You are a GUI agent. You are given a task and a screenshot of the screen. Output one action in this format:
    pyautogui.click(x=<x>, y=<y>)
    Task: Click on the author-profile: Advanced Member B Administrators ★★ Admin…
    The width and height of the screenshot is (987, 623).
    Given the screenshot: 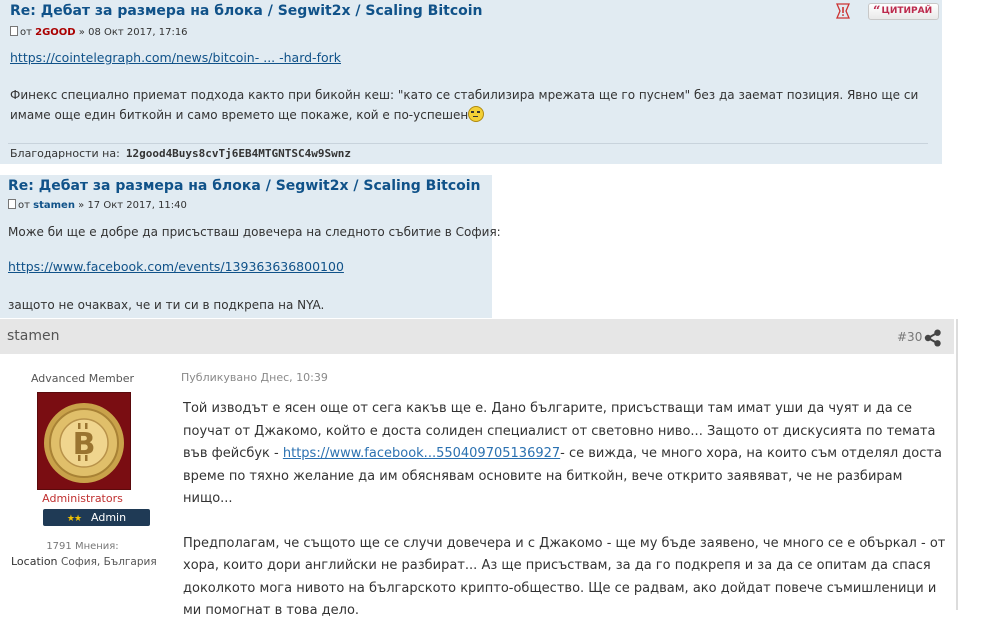 What is the action you would take?
    pyautogui.click(x=82, y=482)
    